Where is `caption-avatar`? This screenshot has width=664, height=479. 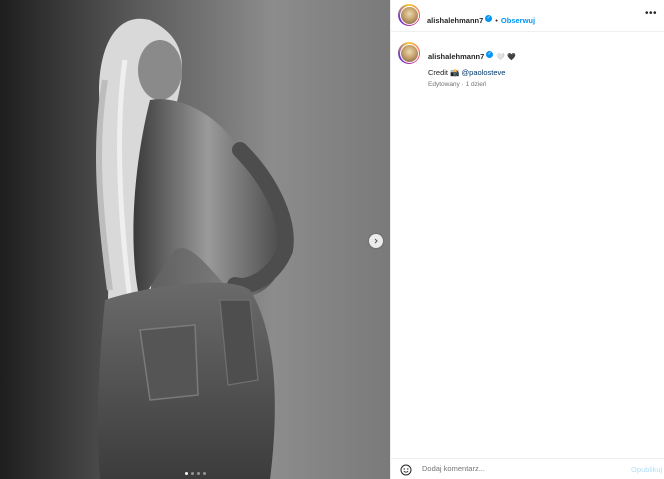 caption-avatar is located at coordinates (409, 53).